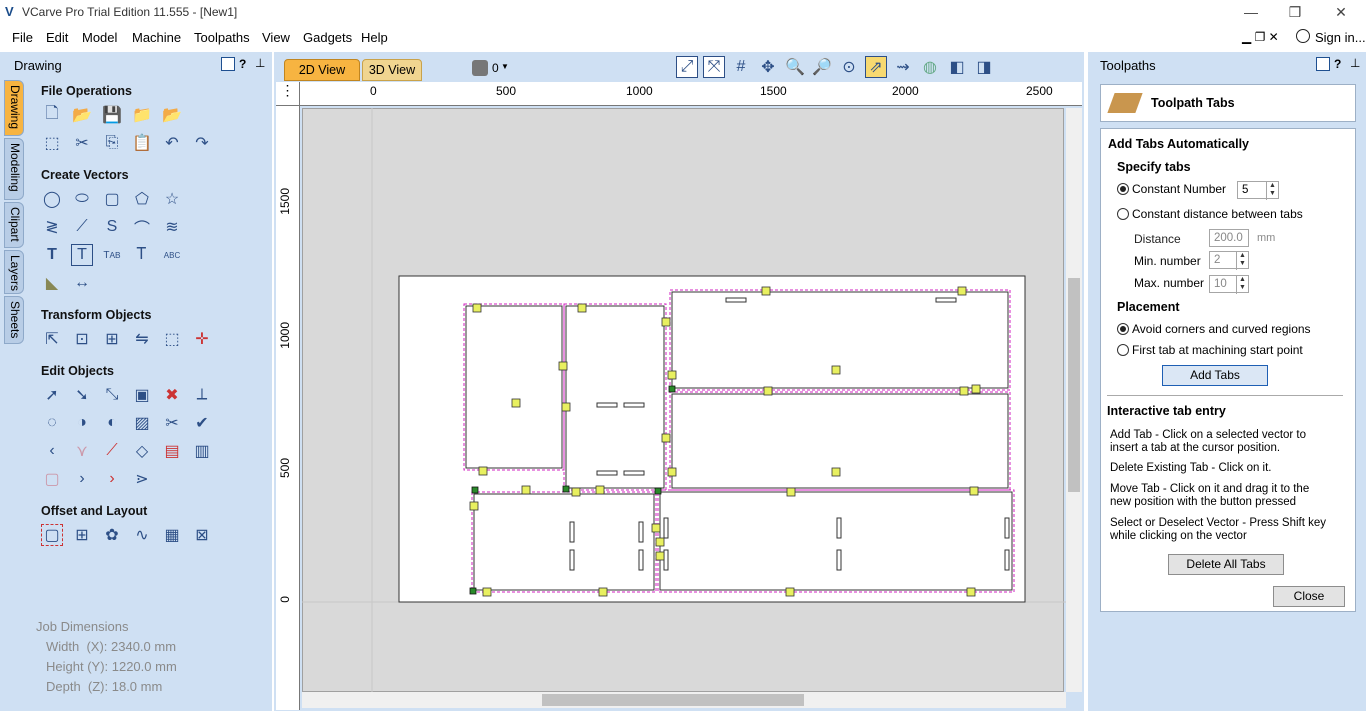  I want to click on close-vectors-icon: ▢, so click(52, 479).